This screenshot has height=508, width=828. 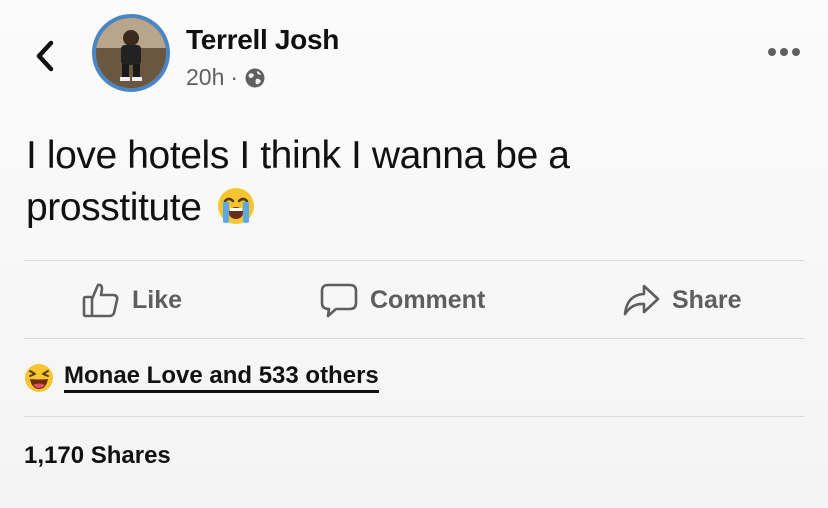 I want to click on haha-reaction-icon, so click(x=39, y=377).